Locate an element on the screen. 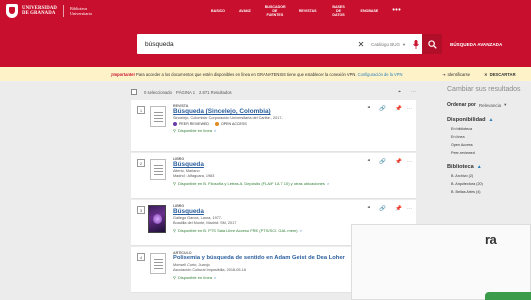 This screenshot has width=531, height=300. search-scope-label: Catálogo BUG is located at coordinates (386, 44).